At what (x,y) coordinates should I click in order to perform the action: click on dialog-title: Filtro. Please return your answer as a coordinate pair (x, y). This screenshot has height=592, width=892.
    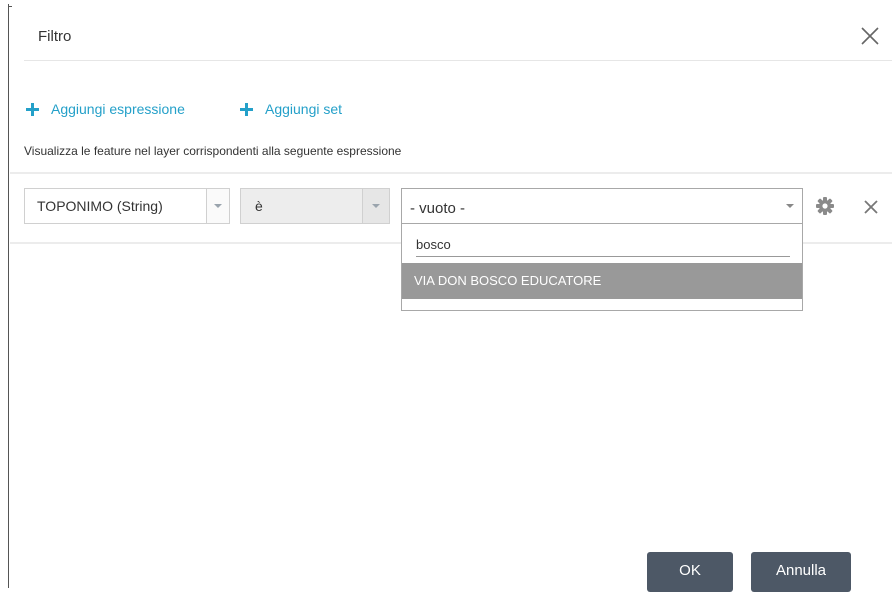
    Looking at the image, I should click on (55, 36).